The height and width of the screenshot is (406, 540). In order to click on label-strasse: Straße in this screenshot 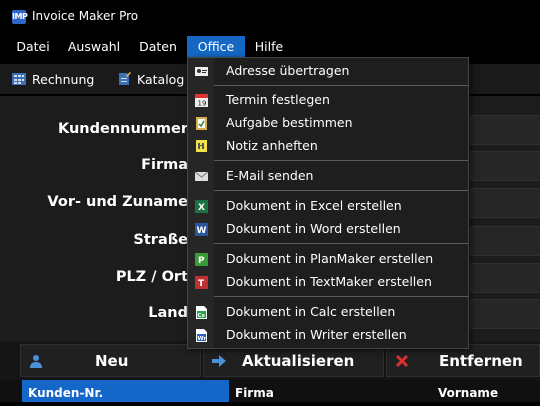, I will do `click(160, 240)`.